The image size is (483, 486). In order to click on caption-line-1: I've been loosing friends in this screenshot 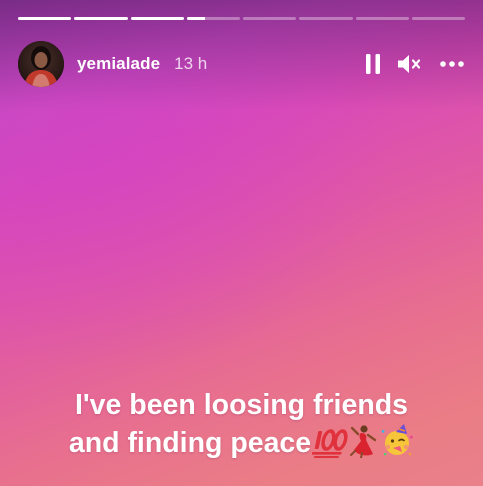, I will do `click(241, 405)`.